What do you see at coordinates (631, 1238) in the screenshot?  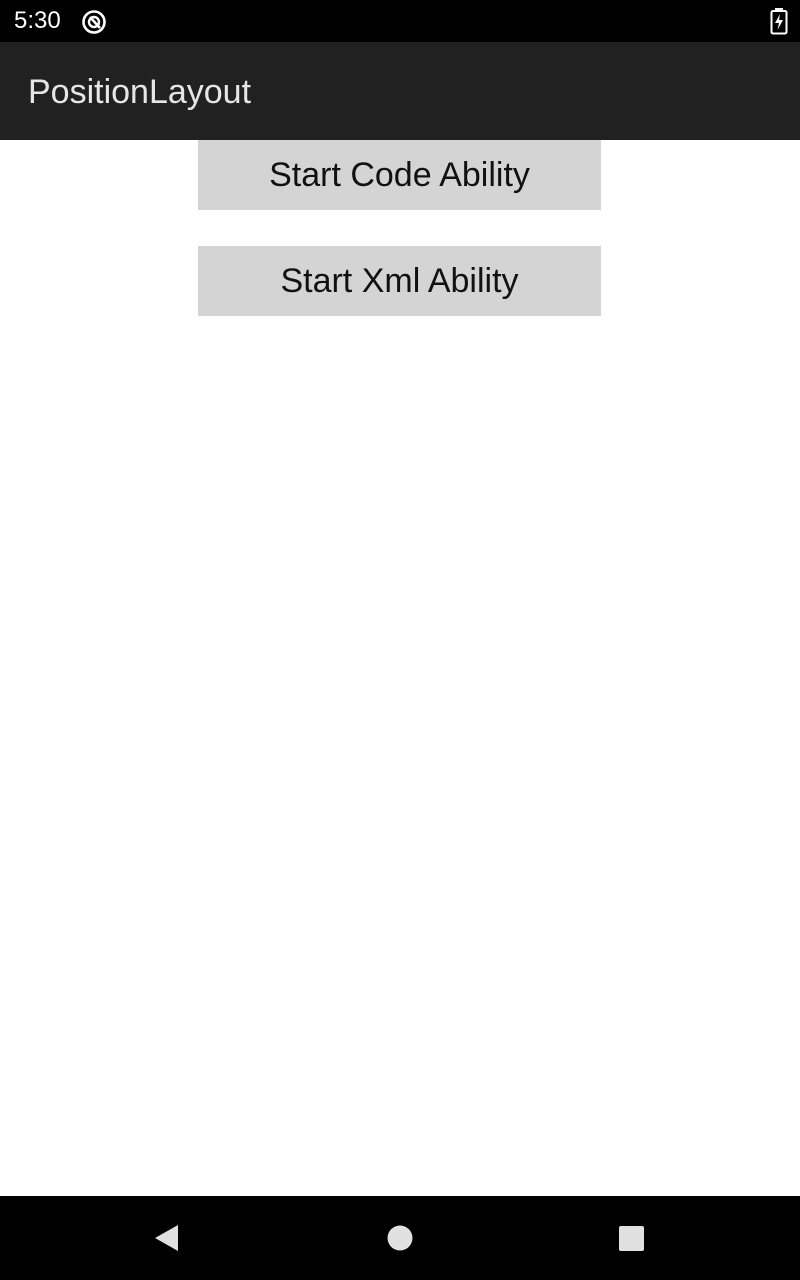 I see `recents-icon` at bounding box center [631, 1238].